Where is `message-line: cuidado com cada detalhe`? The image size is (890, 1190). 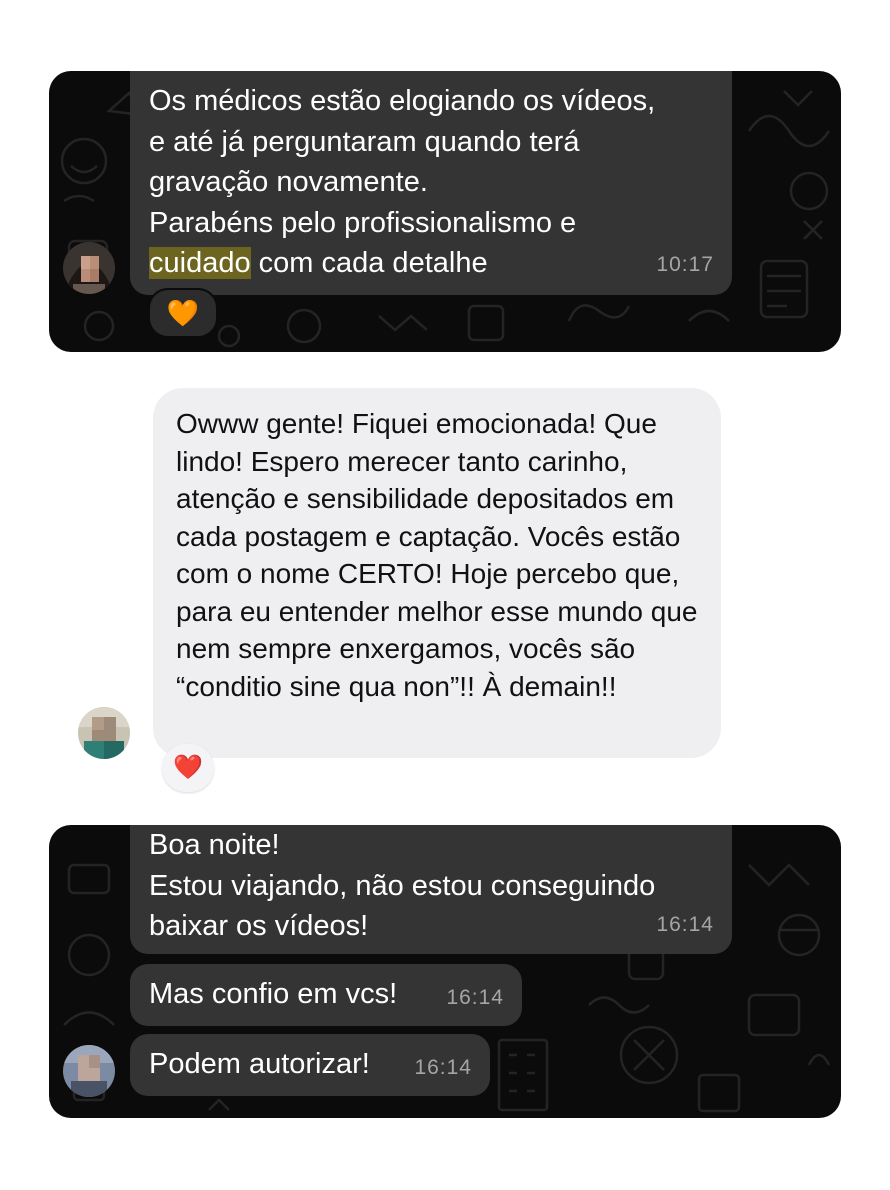
message-line: cuidado com cada detalhe is located at coordinates (431, 263).